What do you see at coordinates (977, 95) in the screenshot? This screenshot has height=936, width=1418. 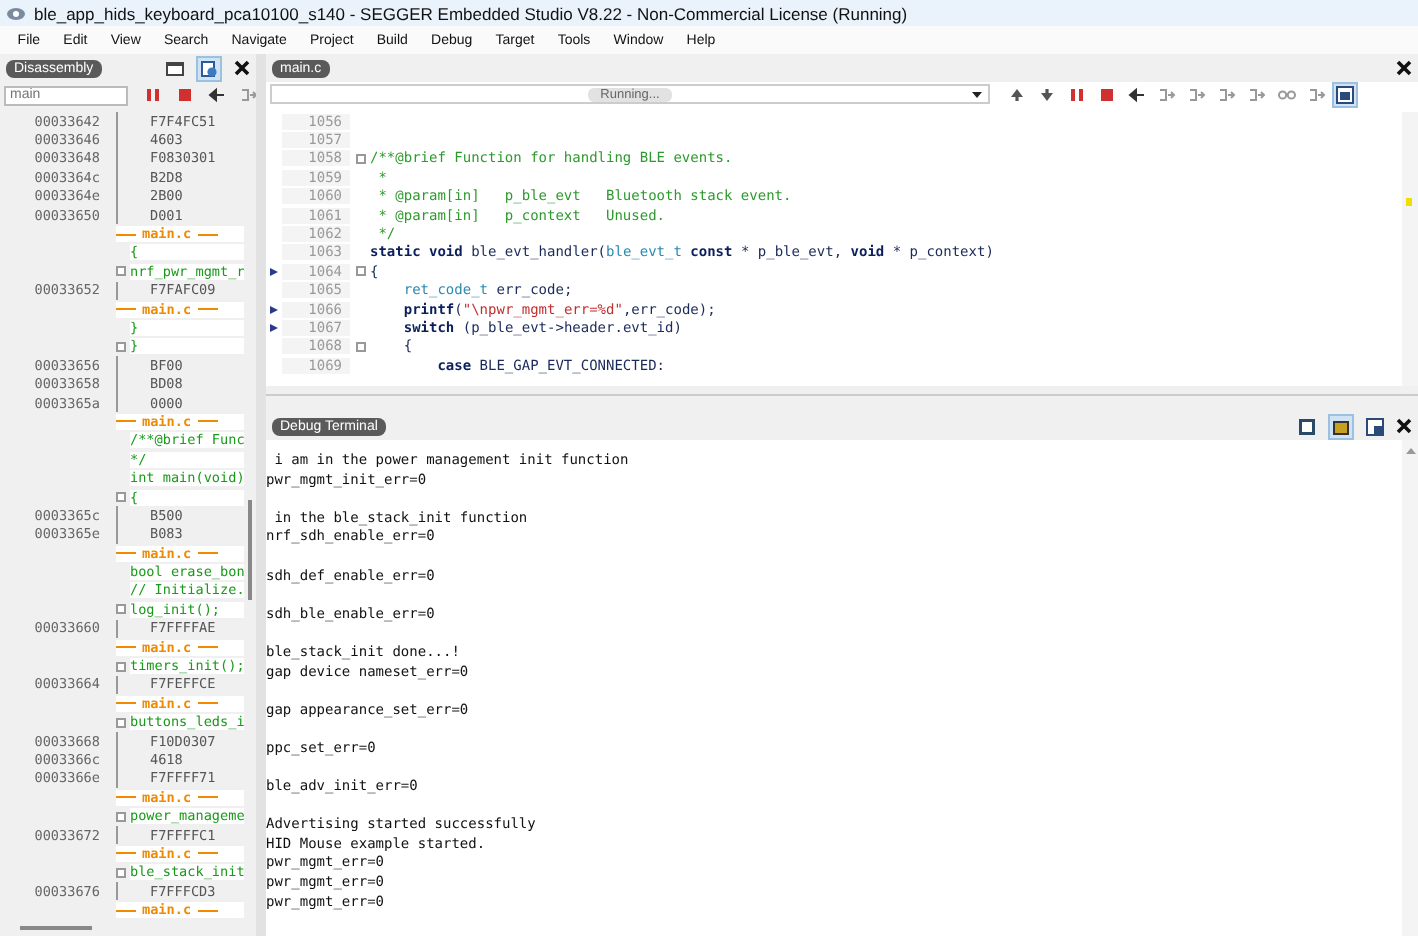 I see `caret-icon` at bounding box center [977, 95].